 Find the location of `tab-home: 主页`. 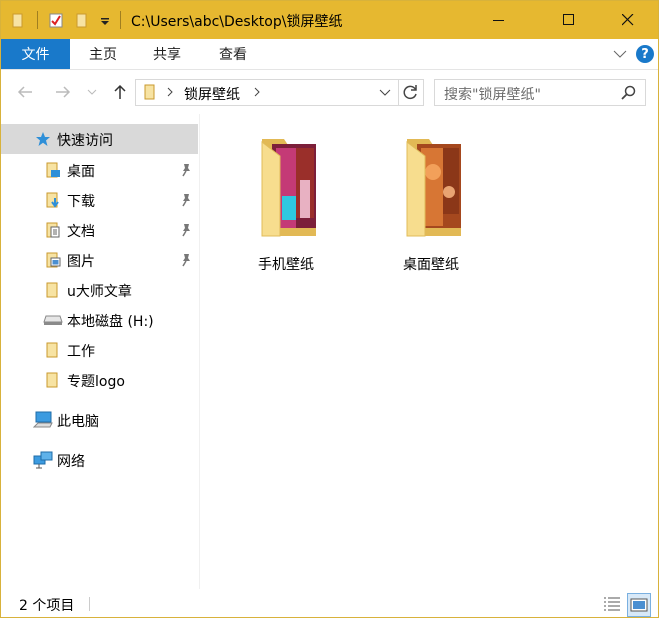

tab-home: 主页 is located at coordinates (103, 54).